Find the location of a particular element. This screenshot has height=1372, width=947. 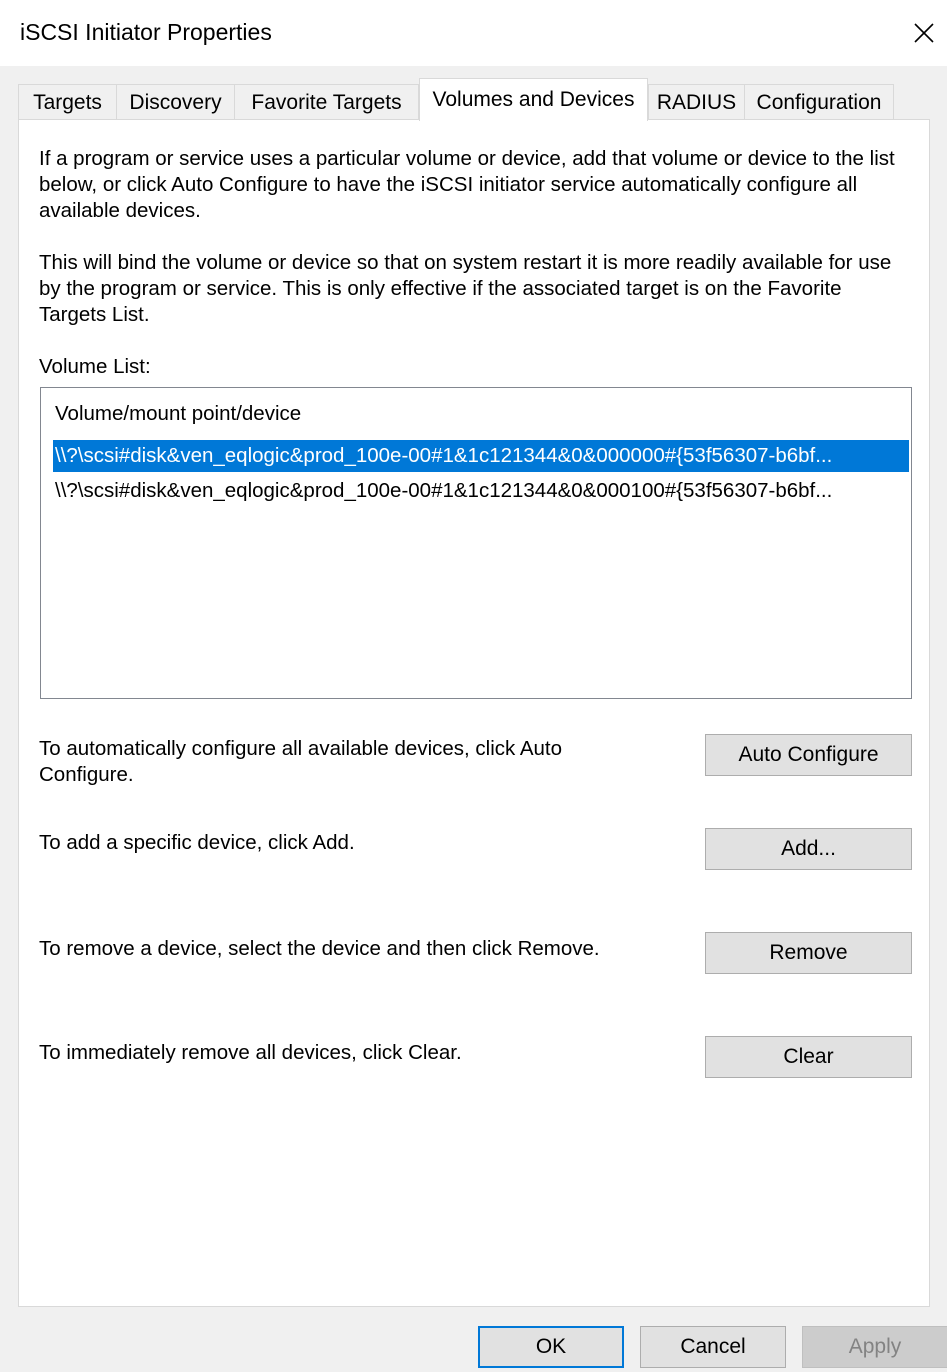

clear-button: Clear is located at coordinates (808, 1057).